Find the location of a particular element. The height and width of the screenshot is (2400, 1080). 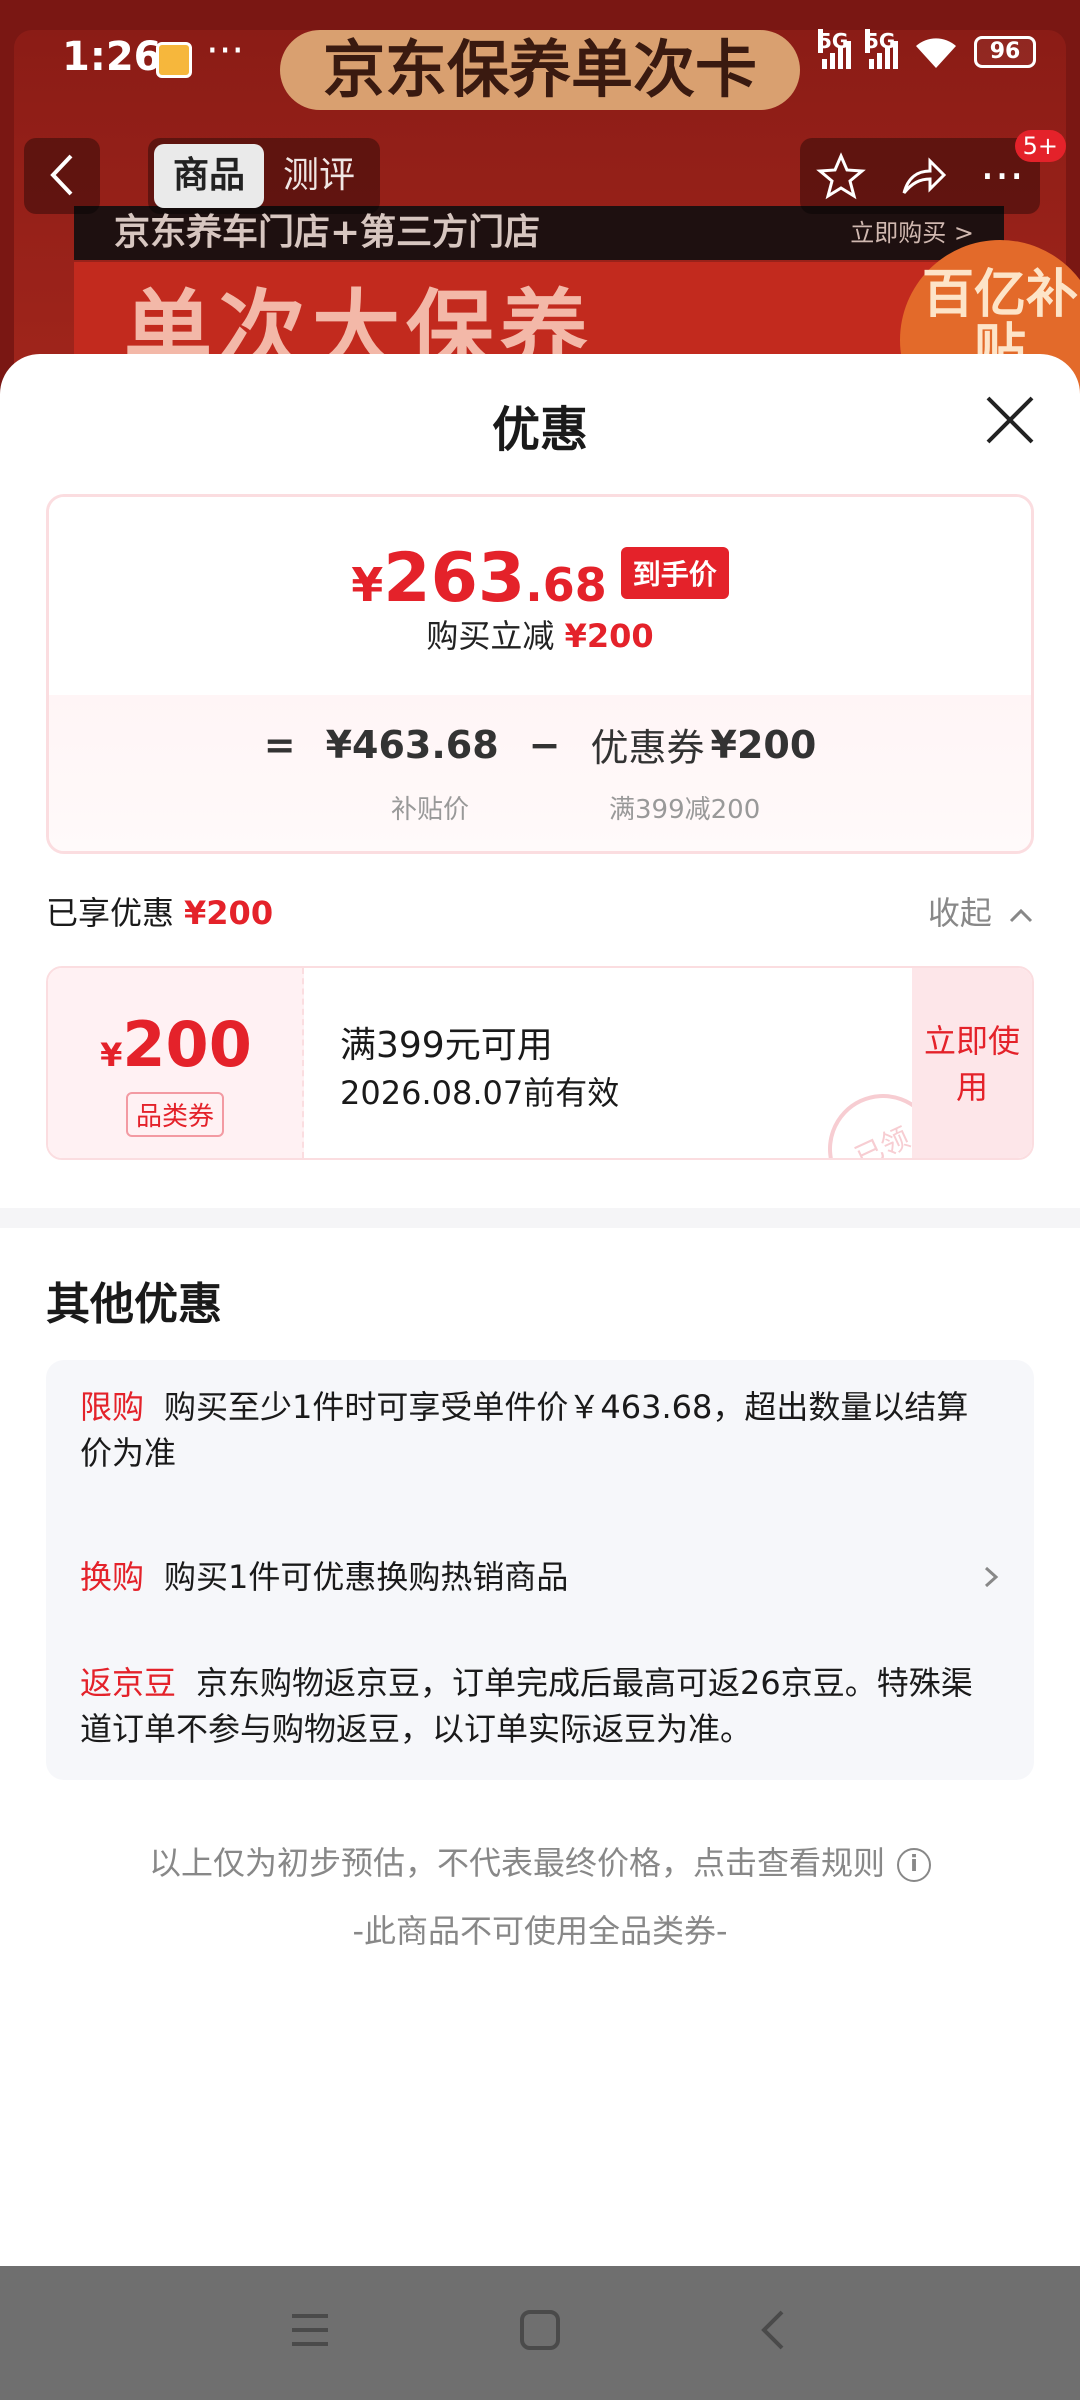

estimate-note-text: 以上仅为初步预估，不代表最终价格，点击查看规则 is located at coordinates (516, 1863).